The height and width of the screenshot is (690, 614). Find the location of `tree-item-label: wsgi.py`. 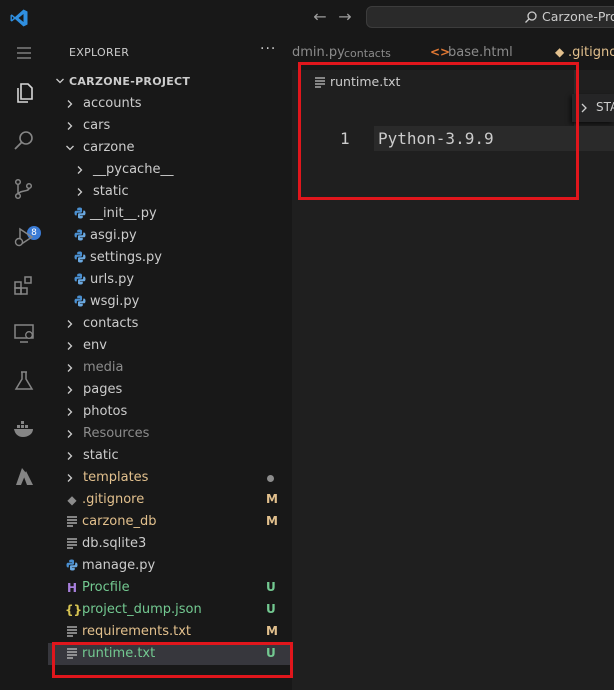

tree-item-label: wsgi.py is located at coordinates (115, 301).